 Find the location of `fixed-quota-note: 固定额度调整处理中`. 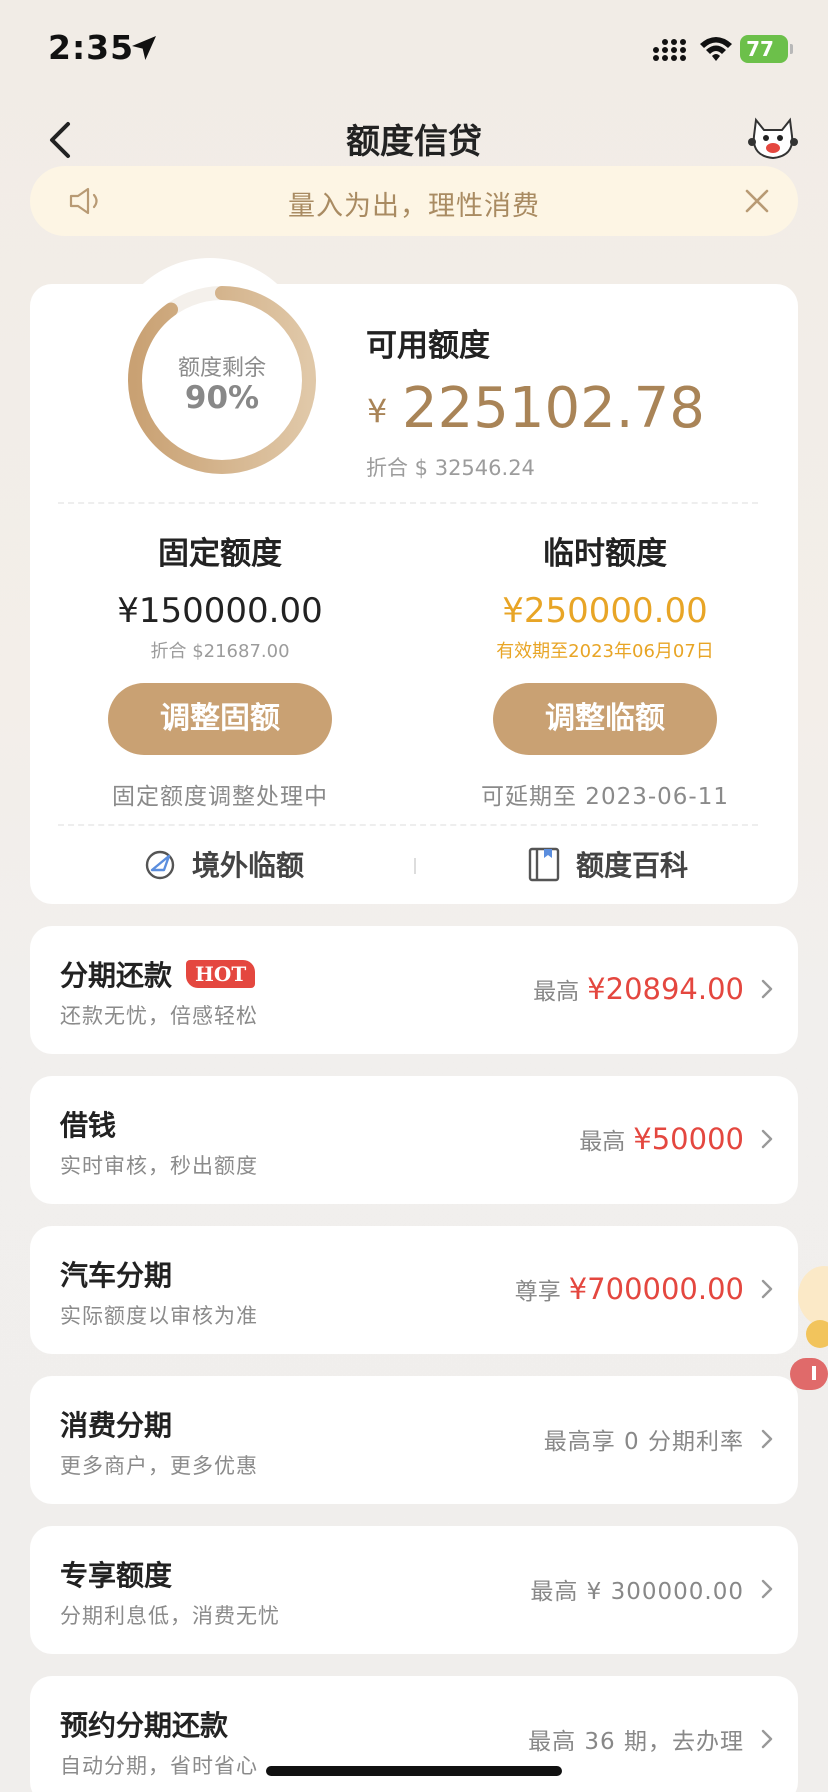

fixed-quota-note: 固定额度调整处理中 is located at coordinates (220, 797).